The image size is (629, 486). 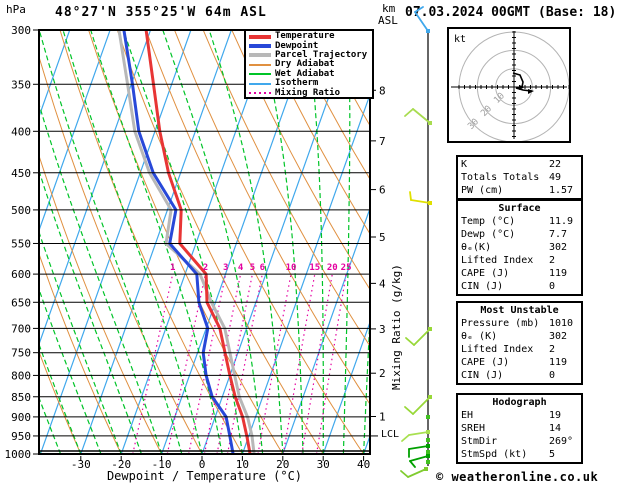 What do you see at coordinates (21, 436) in the screenshot?
I see `pressure-tick-label: 950` at bounding box center [21, 436].